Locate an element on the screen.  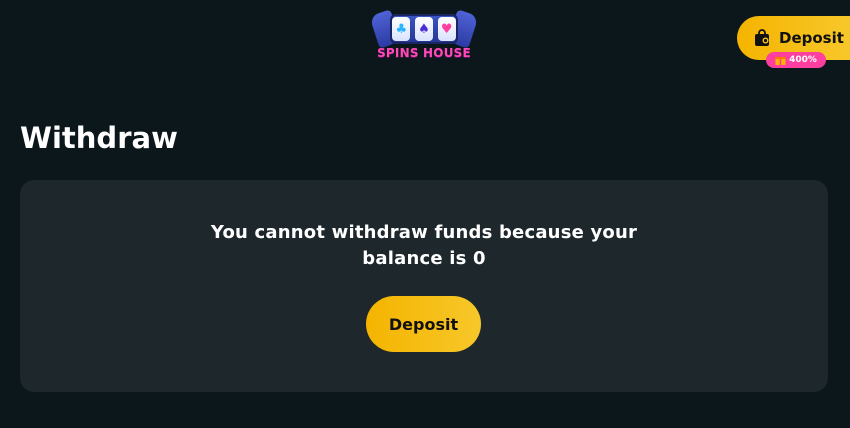
logo-reel-club: ♣ is located at coordinates (401, 29).